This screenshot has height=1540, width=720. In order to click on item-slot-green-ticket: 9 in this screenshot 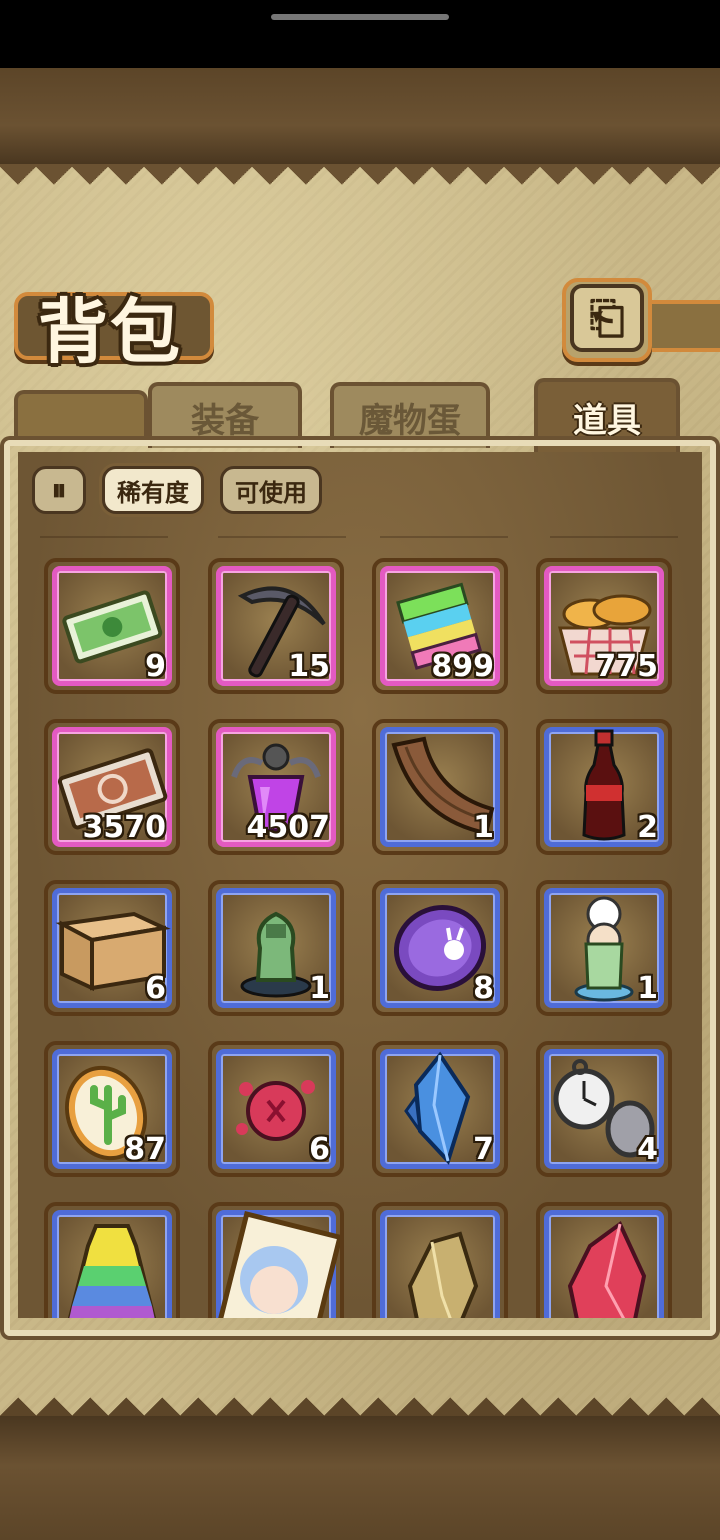, I will do `click(112, 626)`.